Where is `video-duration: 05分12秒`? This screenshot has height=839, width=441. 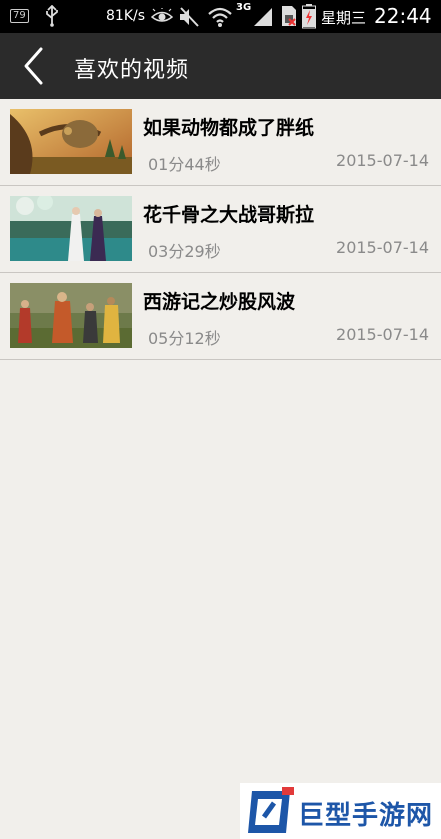
video-duration: 05分12秒 is located at coordinates (184, 338).